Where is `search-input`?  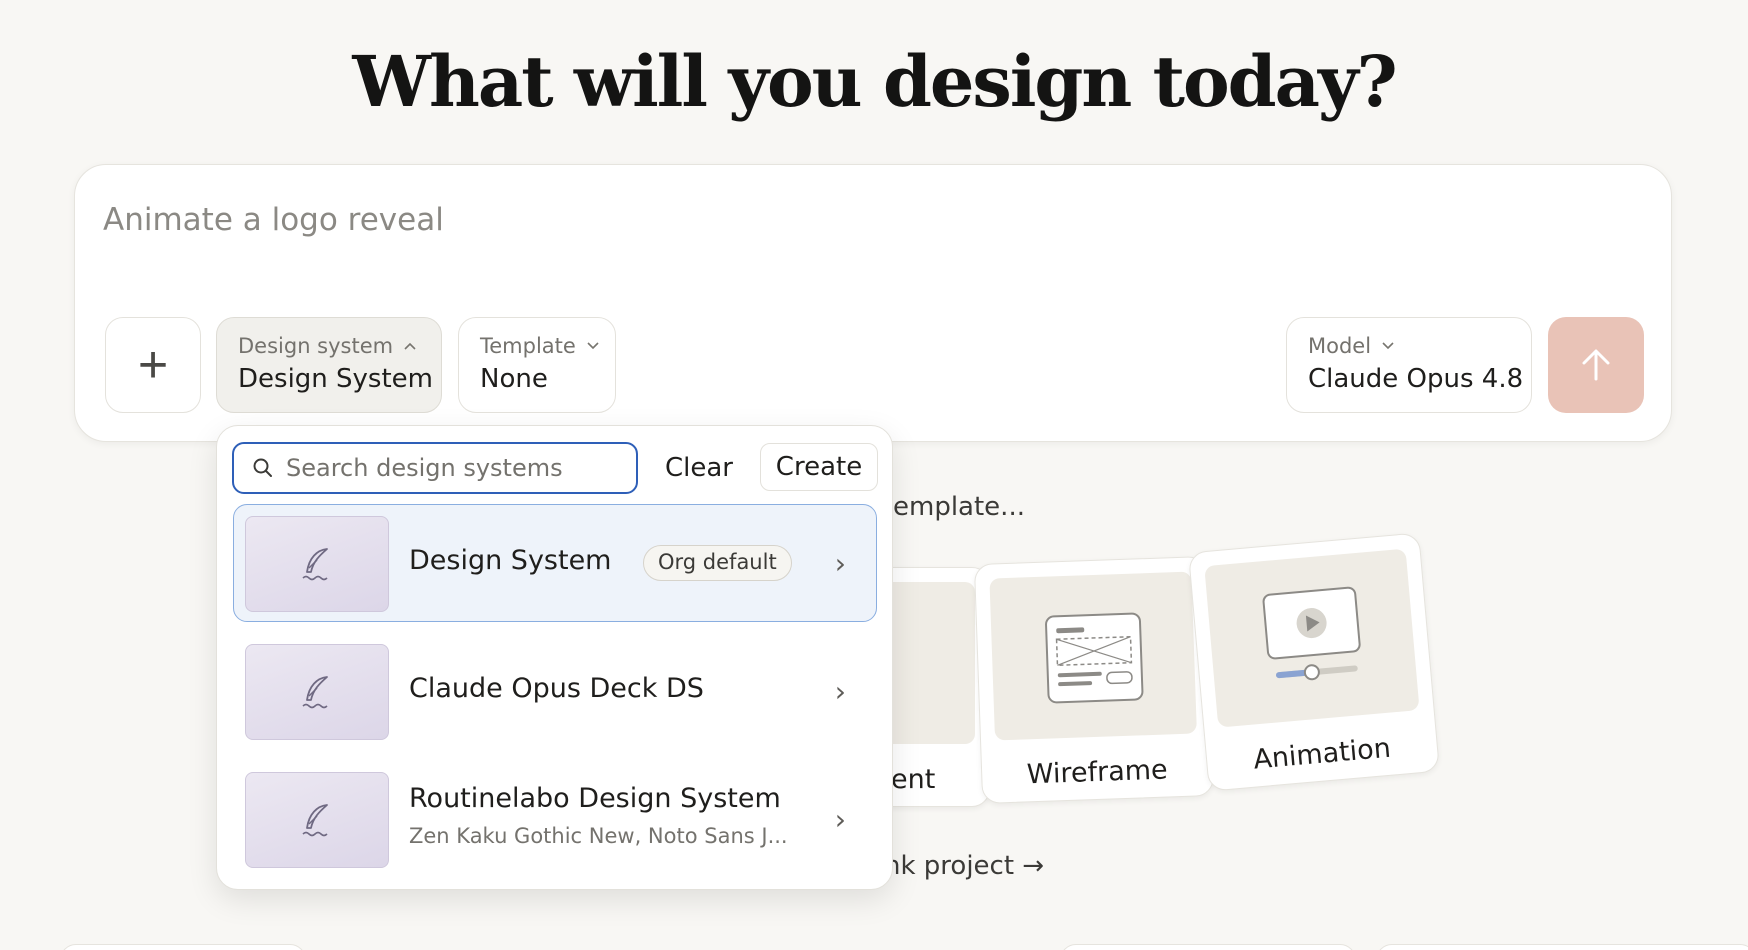
search-input is located at coordinates (451, 468).